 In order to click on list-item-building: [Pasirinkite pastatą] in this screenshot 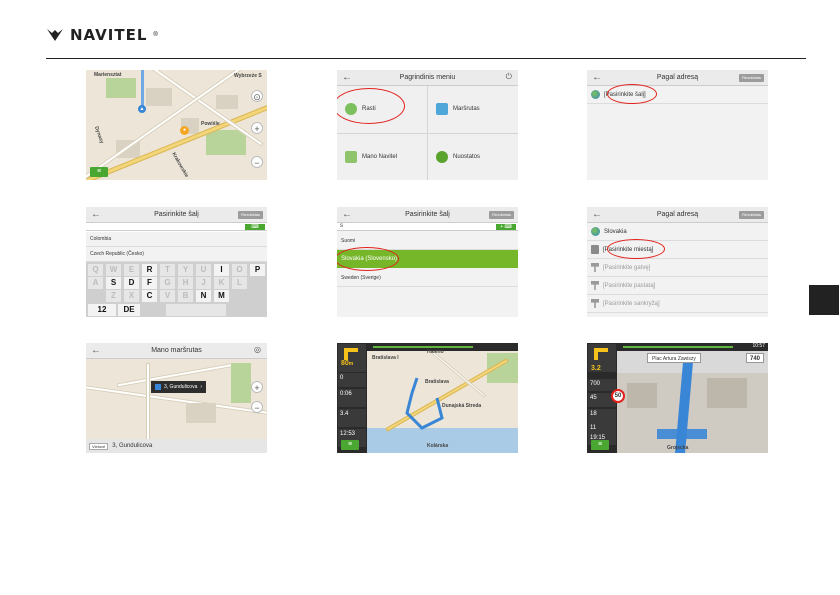, I will do `click(677, 286)`.